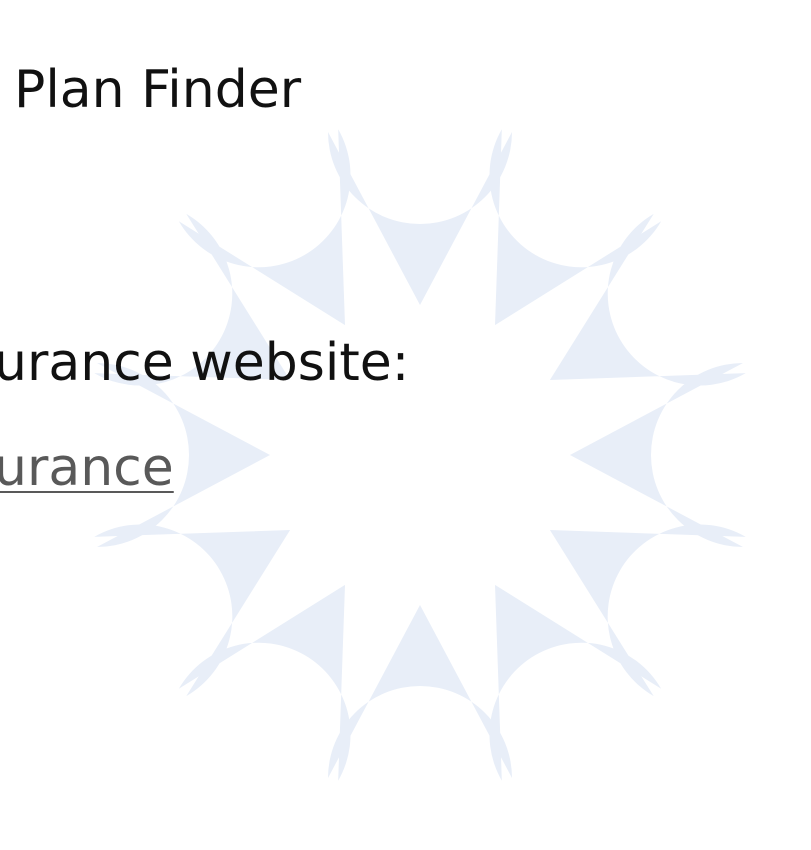 The height and width of the screenshot is (850, 811). I want to click on insurance-website-link: urance, so click(87, 468).